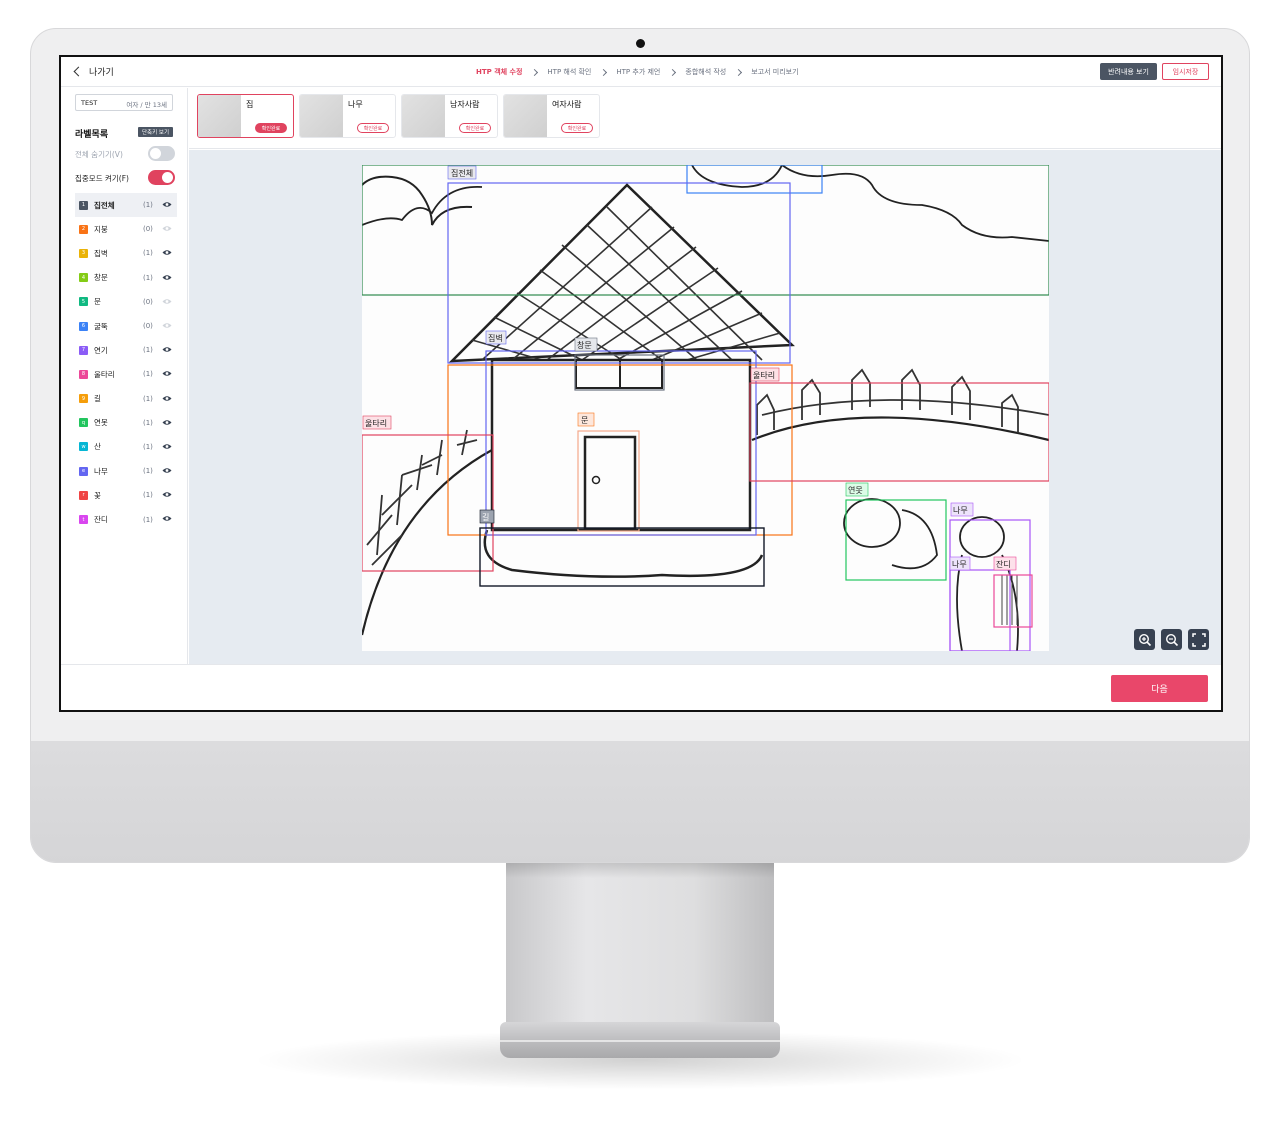  I want to click on temp-save-button: 임시저장, so click(1185, 71).